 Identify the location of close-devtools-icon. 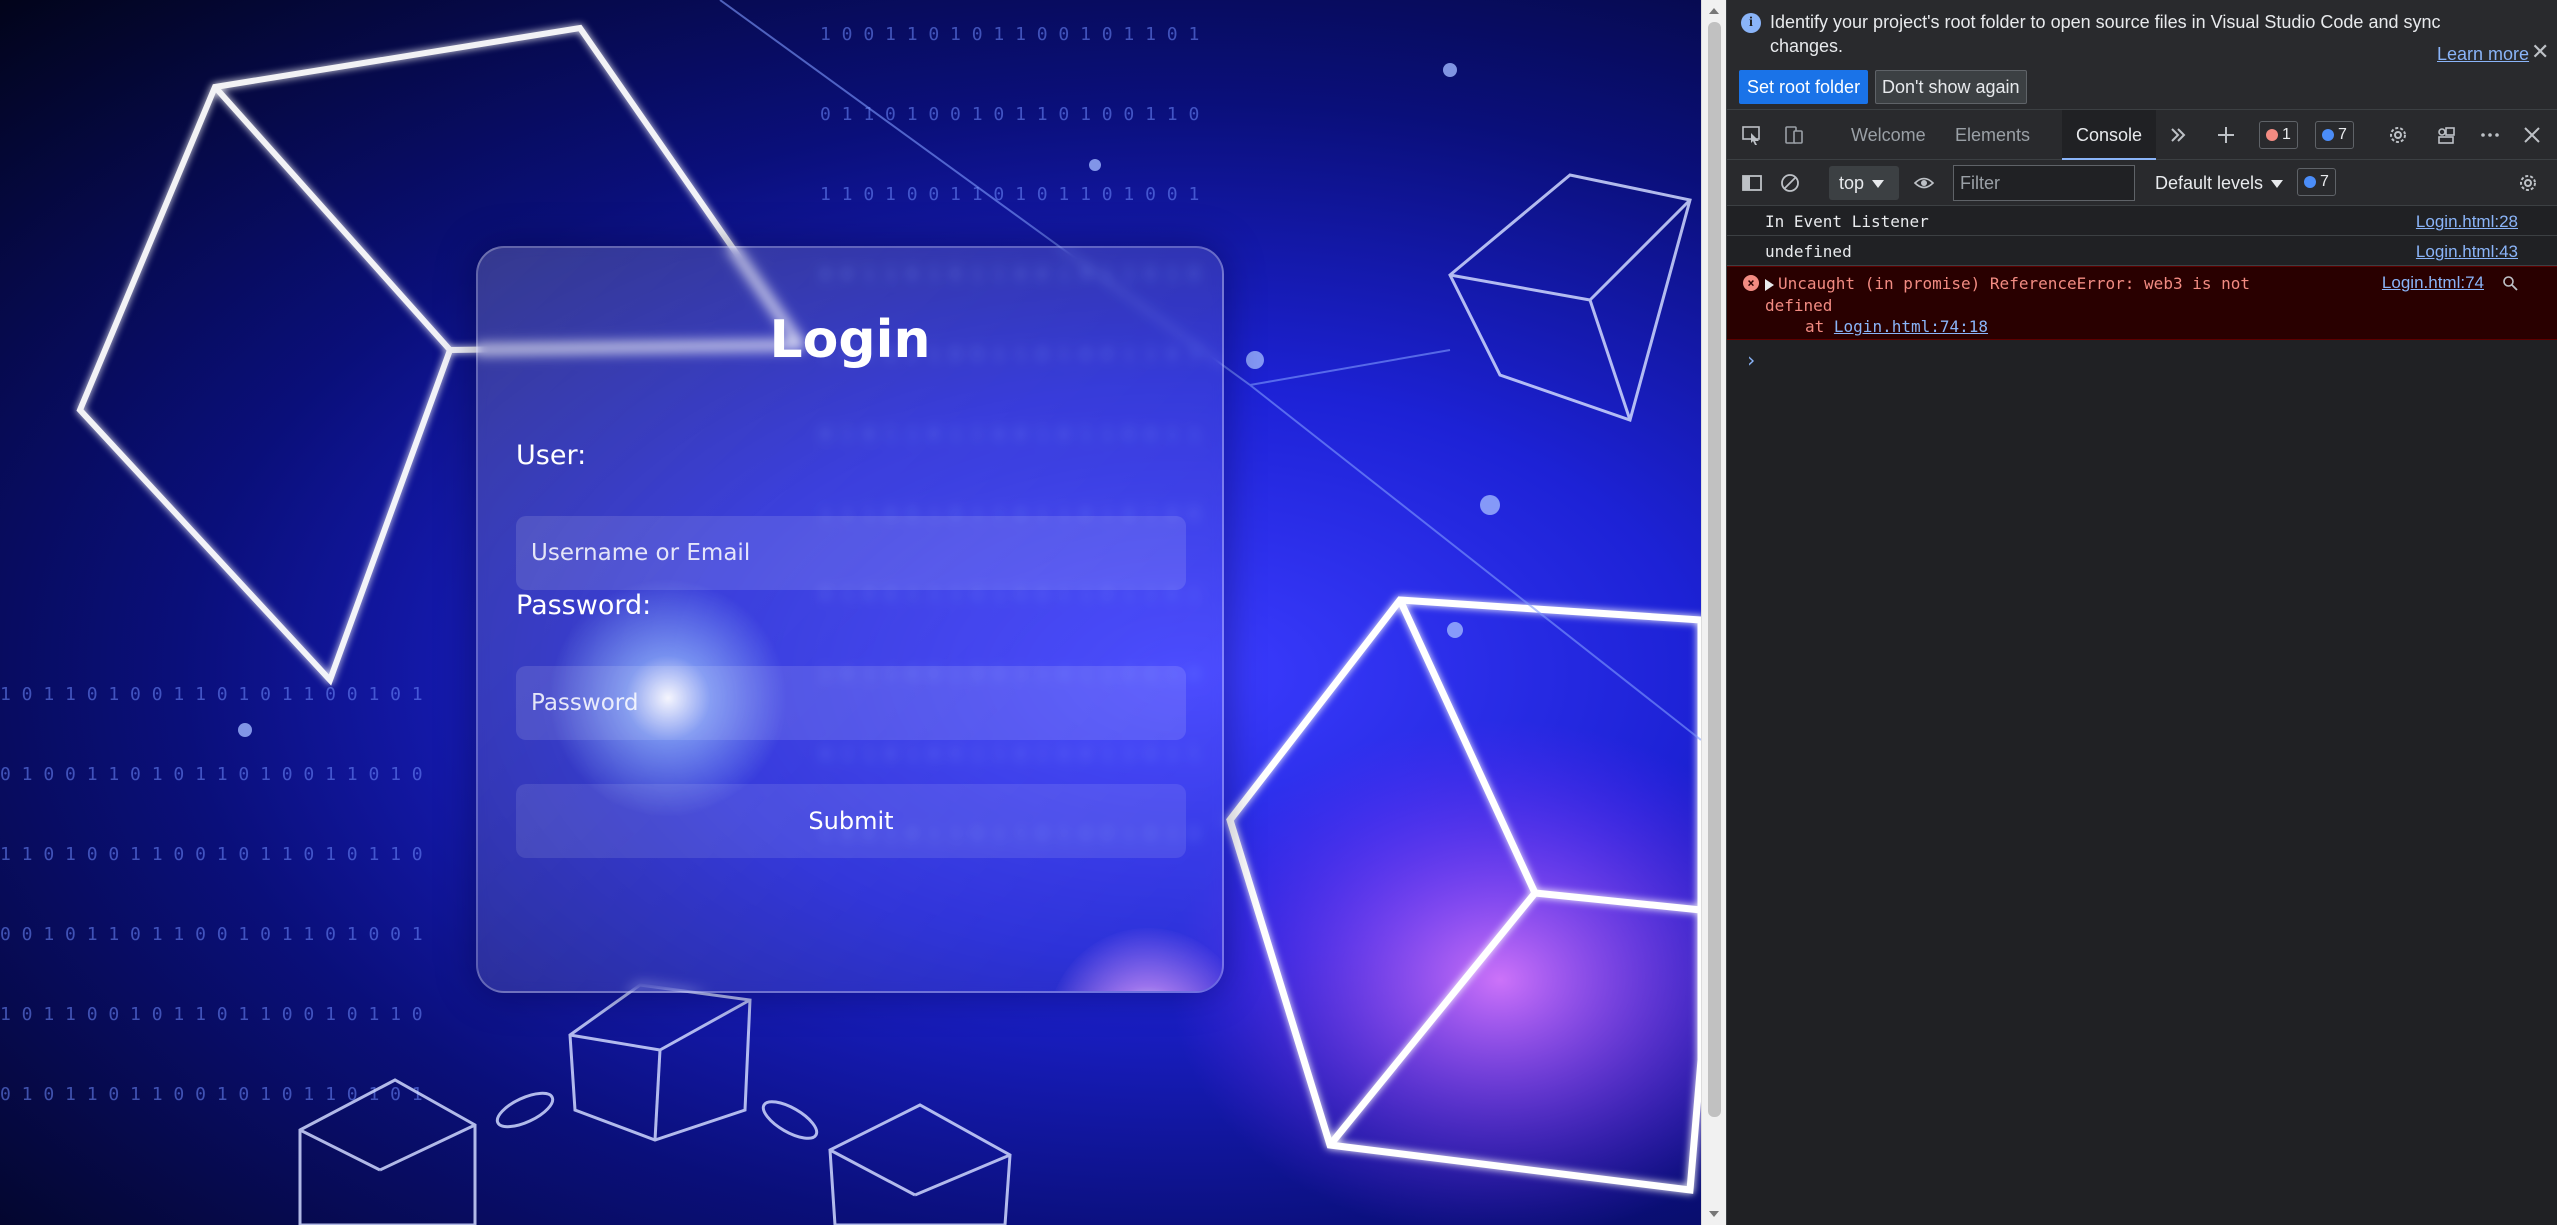
(2532, 135).